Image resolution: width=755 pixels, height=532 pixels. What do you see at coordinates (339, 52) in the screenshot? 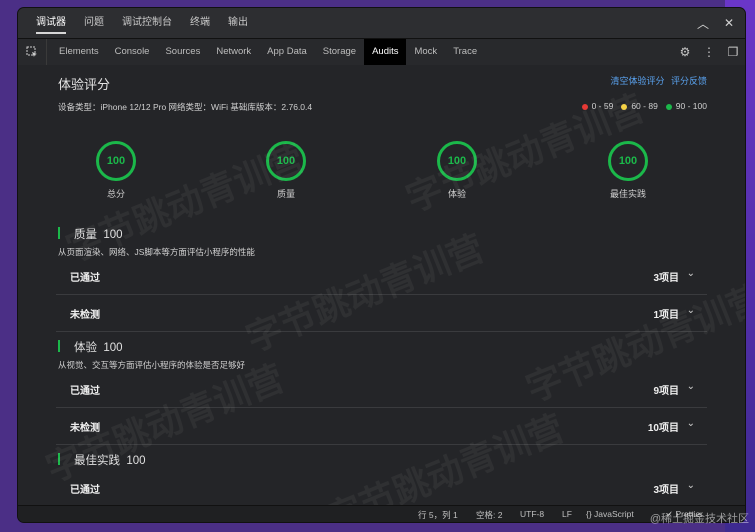
I see `tab-storage: Storage` at bounding box center [339, 52].